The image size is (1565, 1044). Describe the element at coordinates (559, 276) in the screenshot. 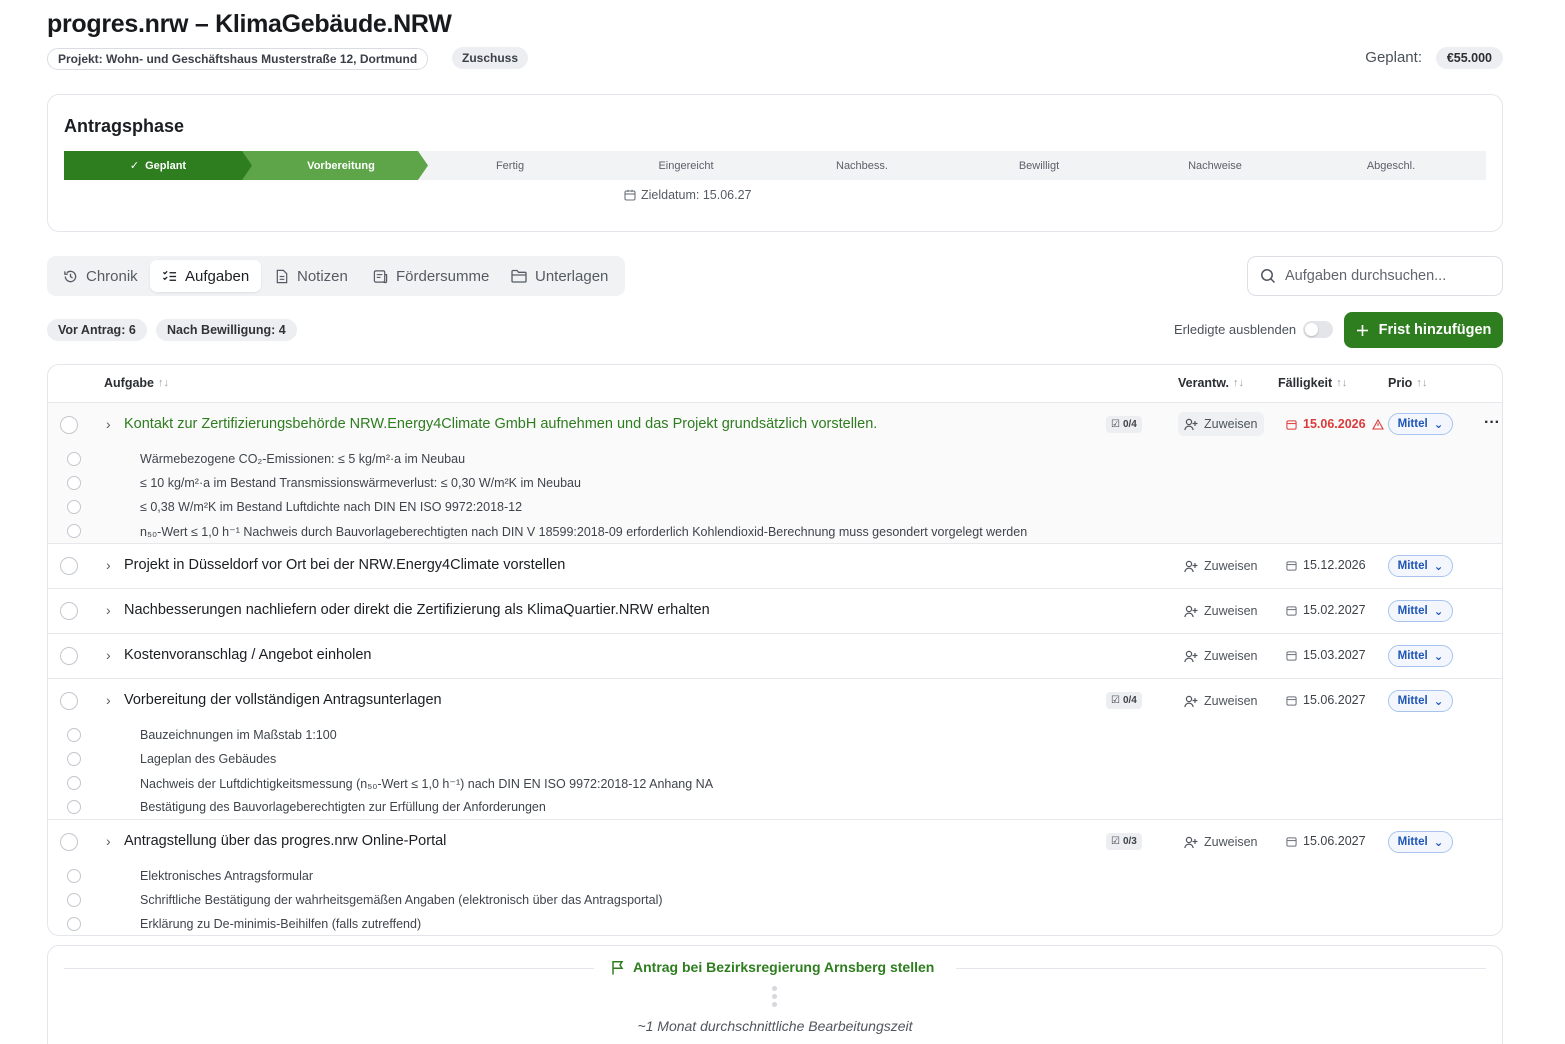

I see `tab-unterlagen: Unterlagen` at that location.